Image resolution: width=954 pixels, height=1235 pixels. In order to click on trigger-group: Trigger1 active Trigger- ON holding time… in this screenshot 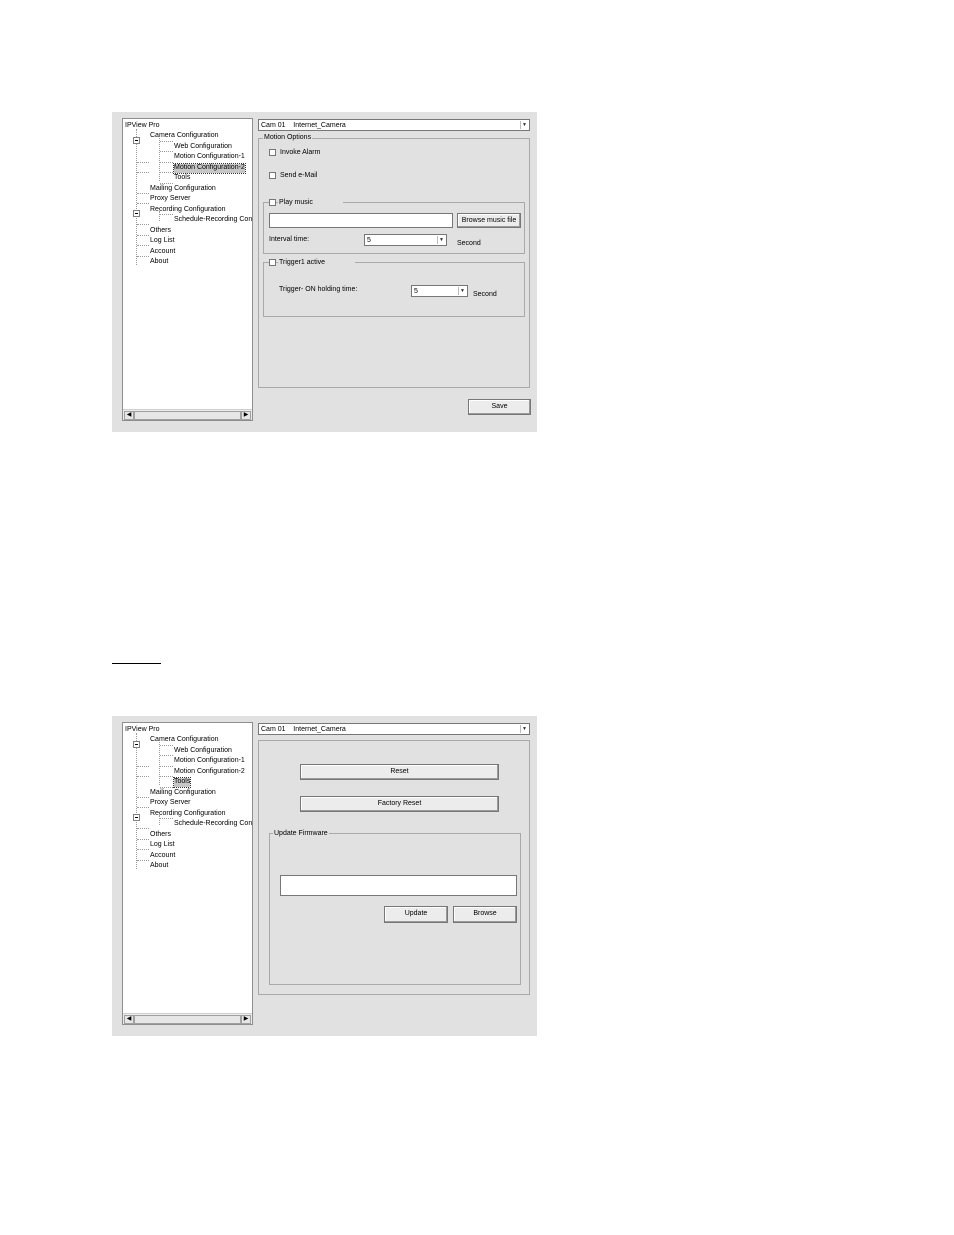, I will do `click(394, 288)`.